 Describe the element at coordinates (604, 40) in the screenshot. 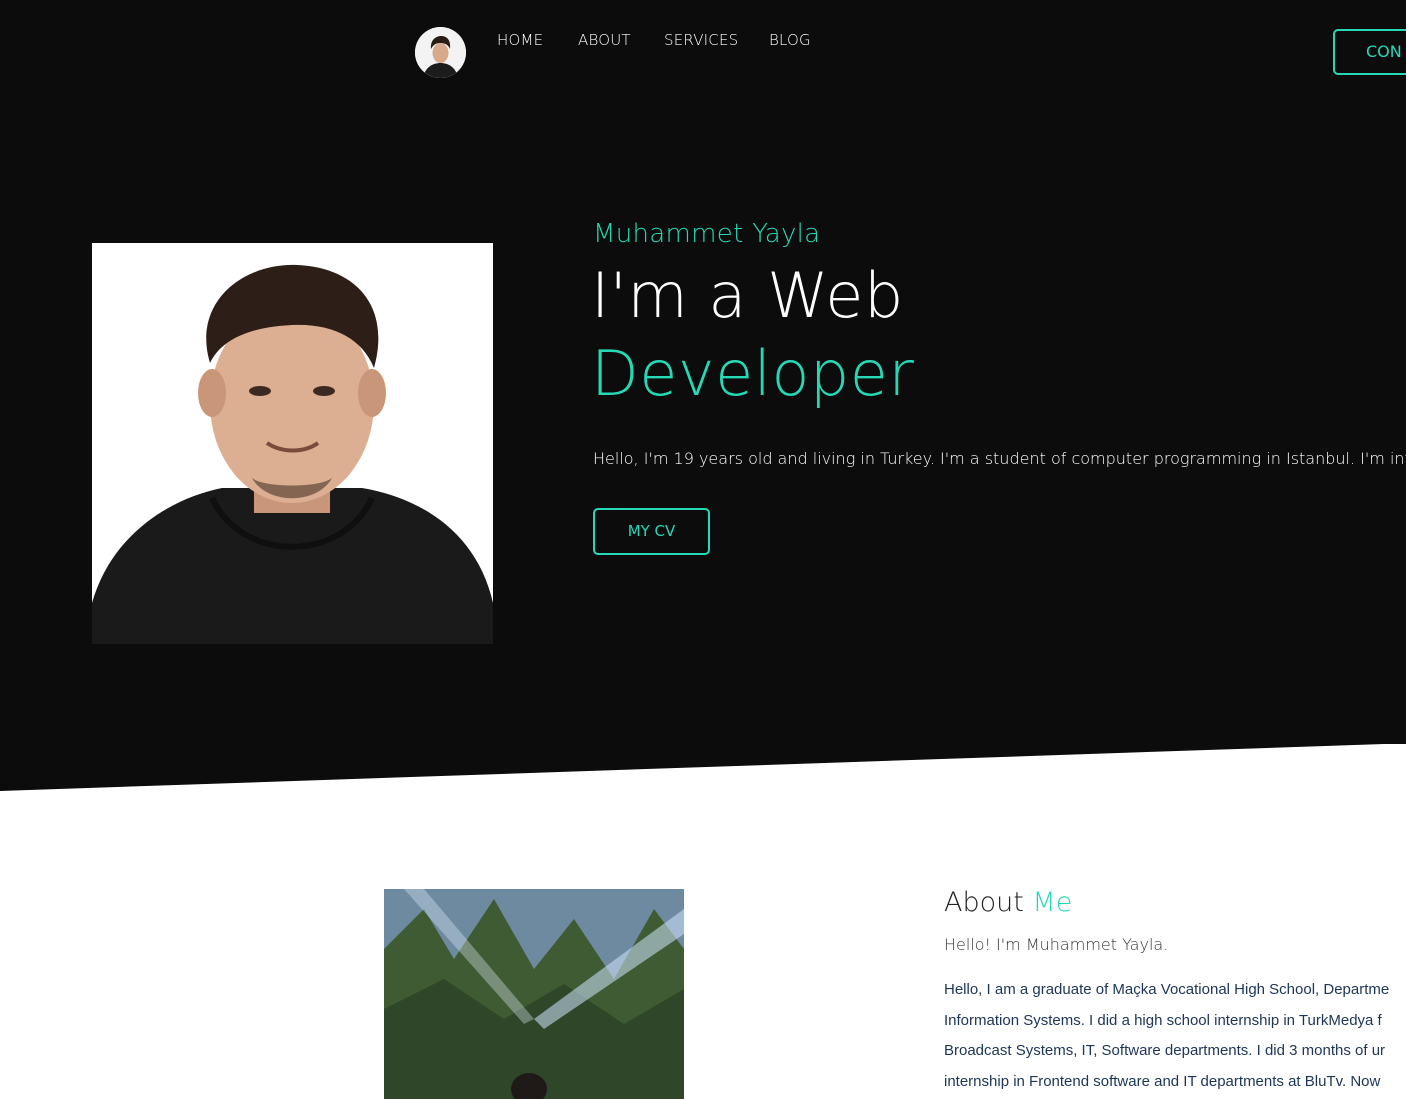

I see `nav-about-link: ABOUT` at that location.